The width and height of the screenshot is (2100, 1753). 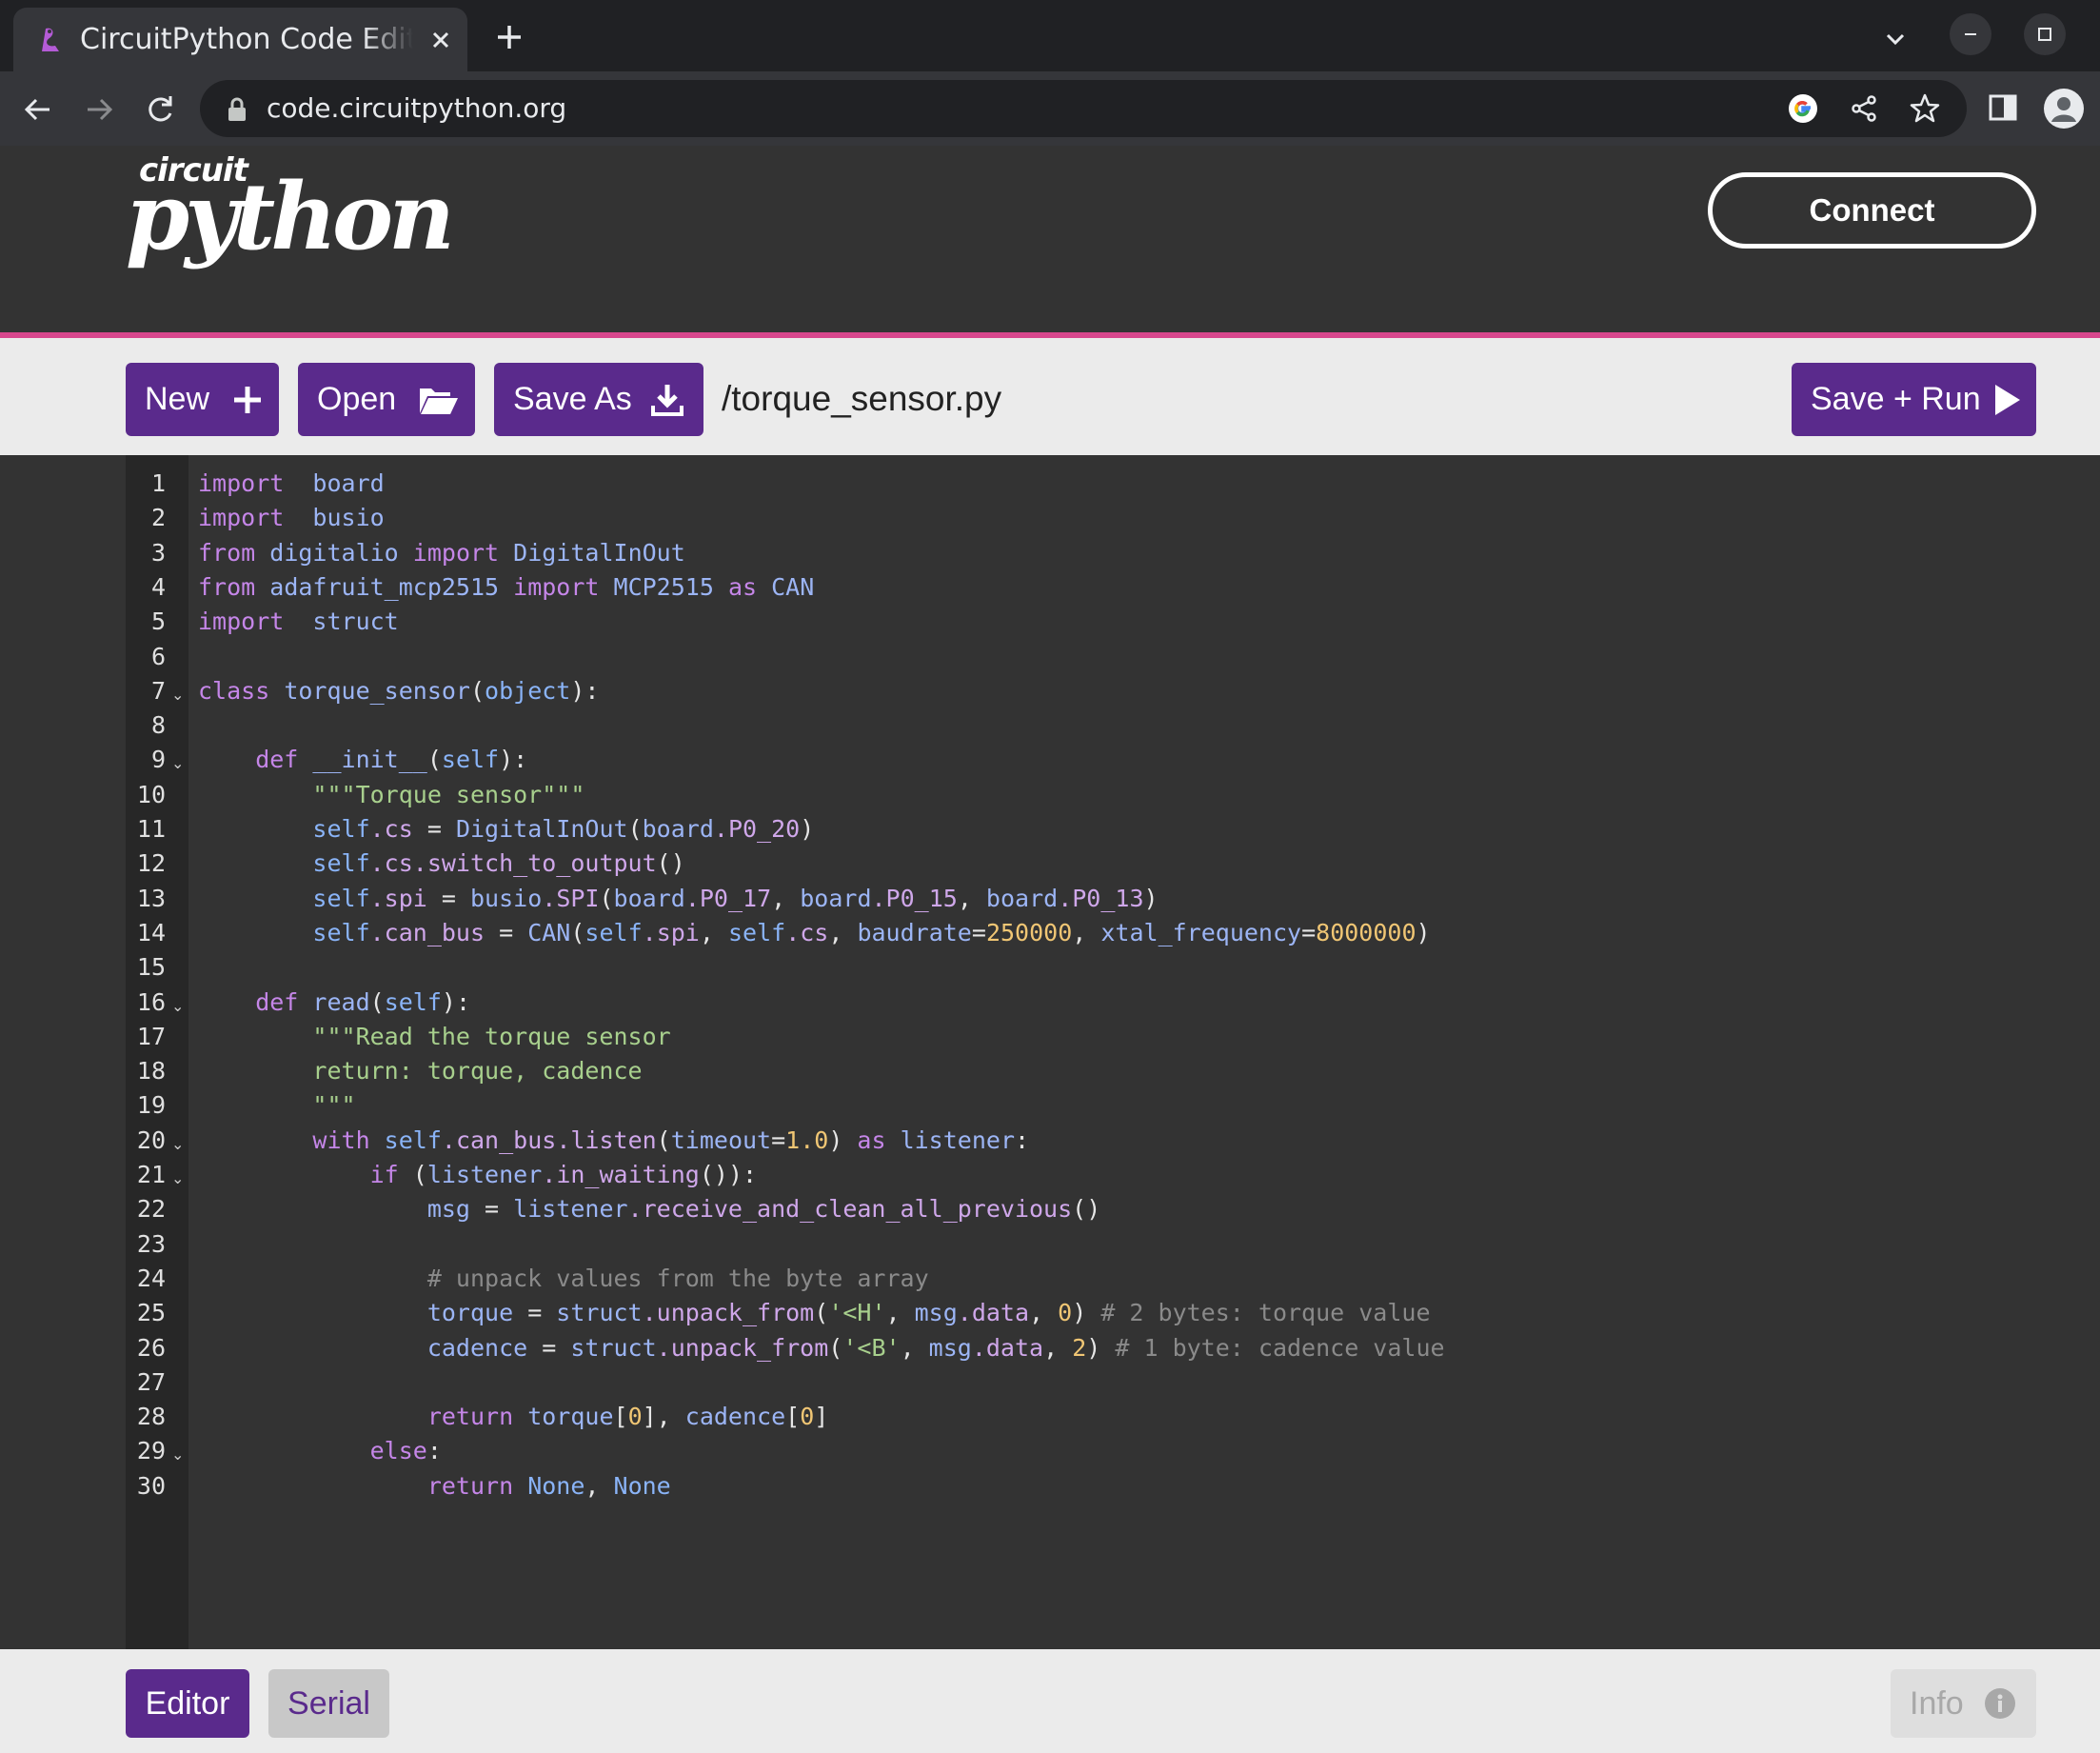 What do you see at coordinates (329, 1703) in the screenshot?
I see `tab-serial: Serial` at bounding box center [329, 1703].